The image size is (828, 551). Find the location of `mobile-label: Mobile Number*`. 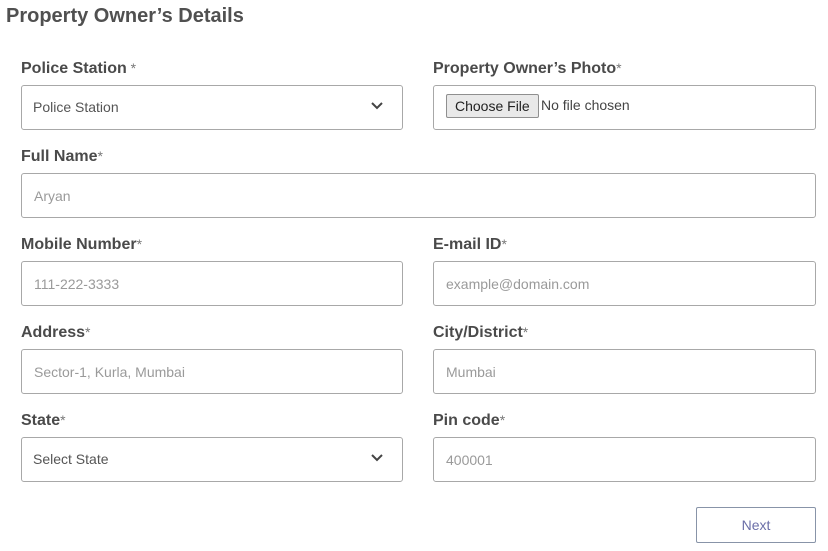

mobile-label: Mobile Number* is located at coordinates (81, 245).